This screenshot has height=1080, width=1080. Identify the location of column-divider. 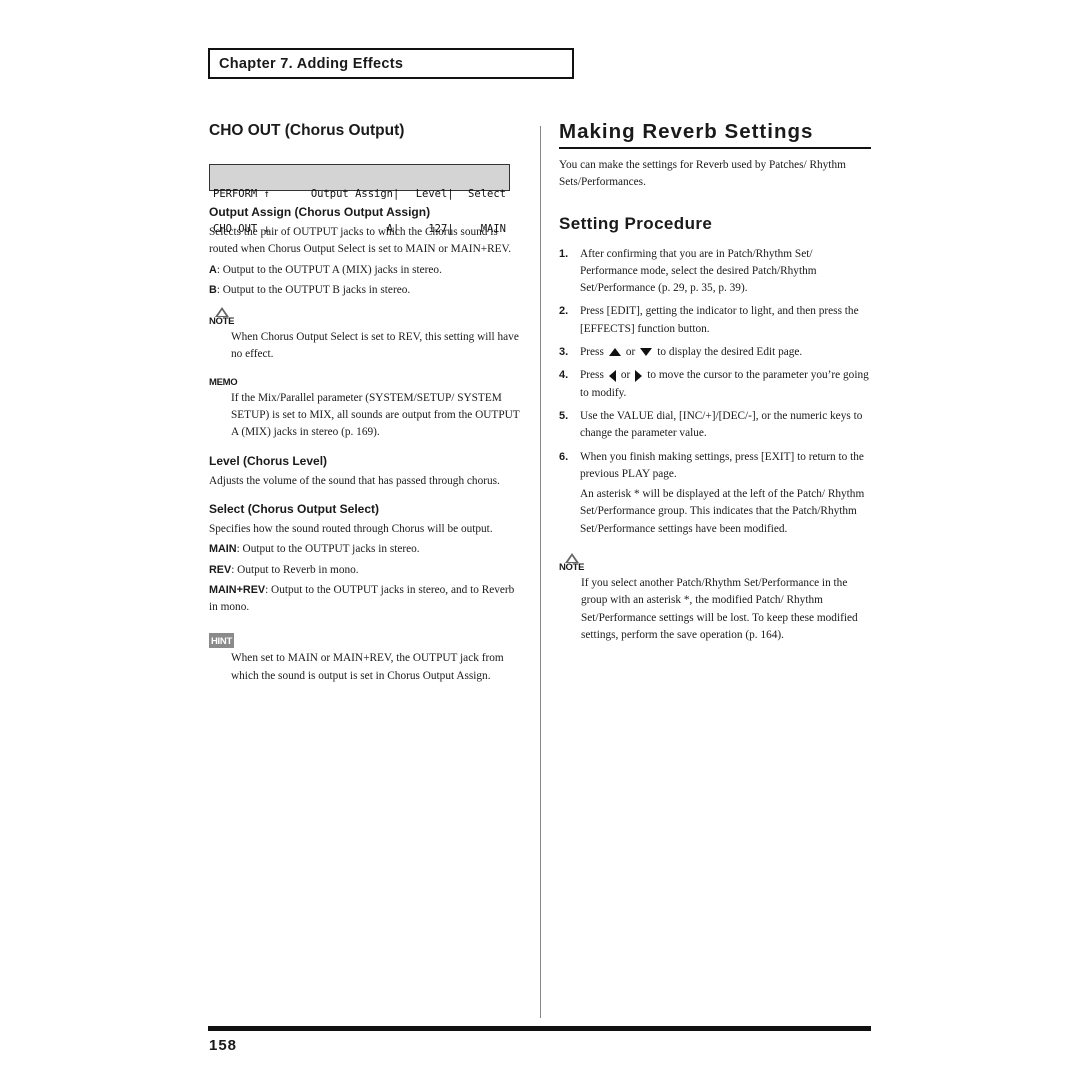
(540, 572).